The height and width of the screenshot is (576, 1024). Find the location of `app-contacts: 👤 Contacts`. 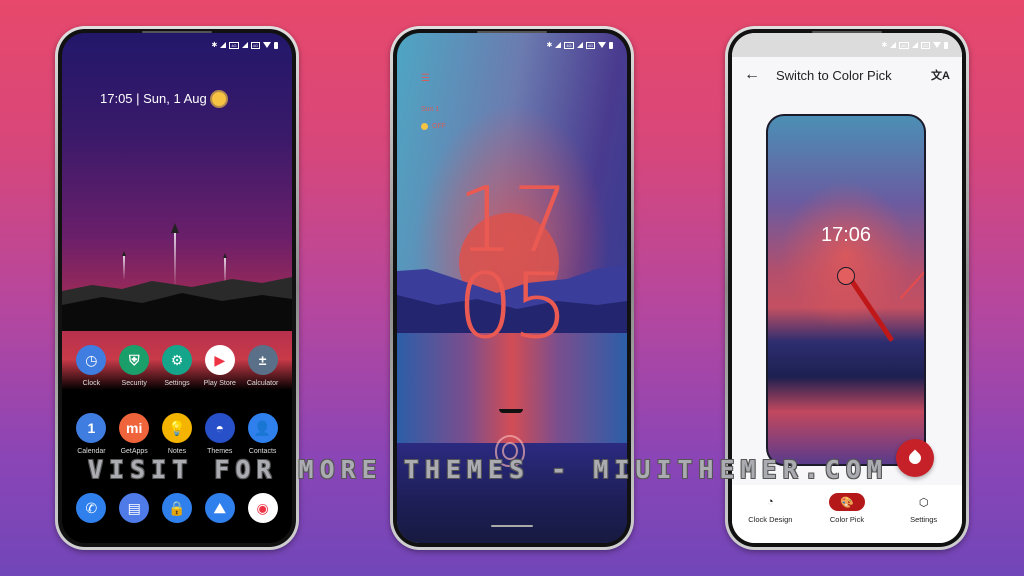

app-contacts: 👤 Contacts is located at coordinates (262, 434).